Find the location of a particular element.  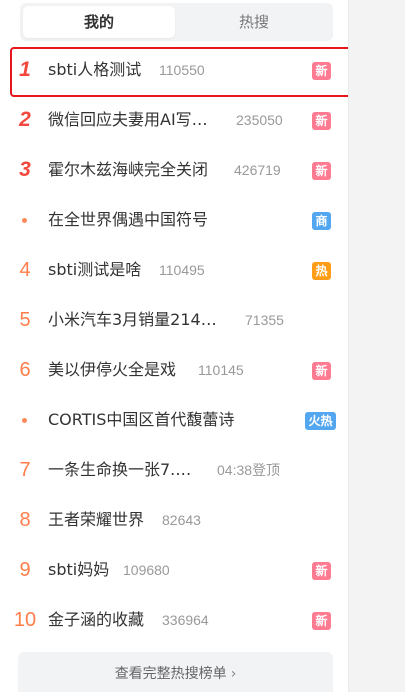

topic-title: 霍尔木兹海峡完全关闭 is located at coordinates (128, 169).